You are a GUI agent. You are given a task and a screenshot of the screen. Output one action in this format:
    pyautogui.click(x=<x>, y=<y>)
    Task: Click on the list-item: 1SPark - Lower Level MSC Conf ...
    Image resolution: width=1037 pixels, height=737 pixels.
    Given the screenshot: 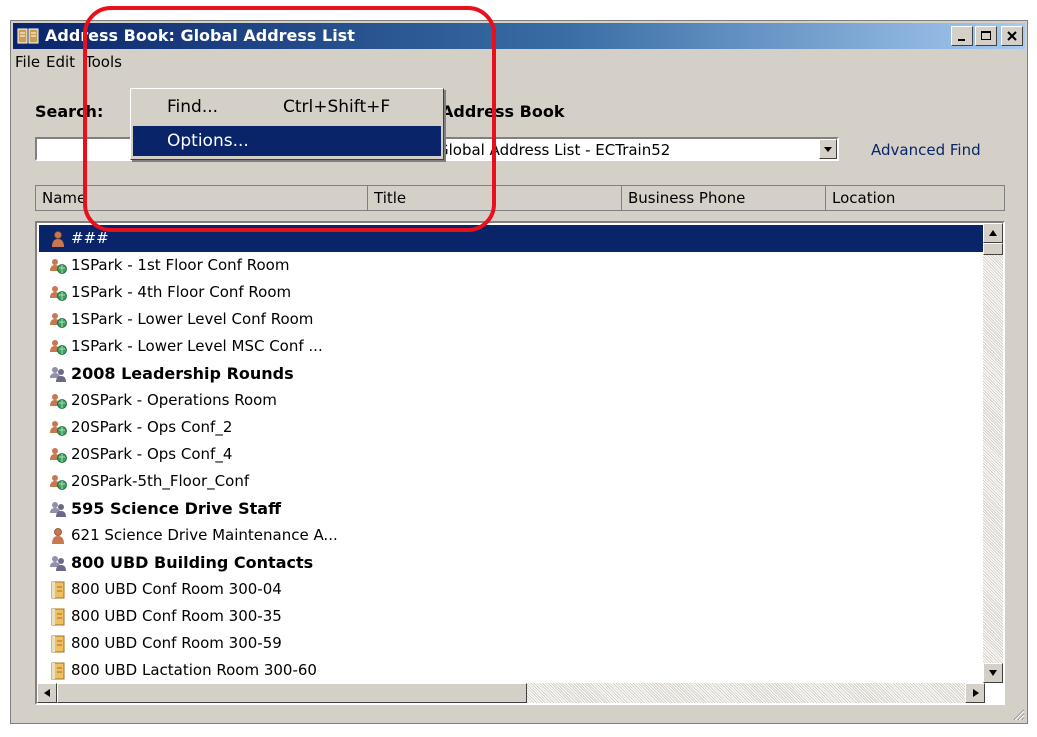 What is the action you would take?
    pyautogui.click(x=513, y=346)
    